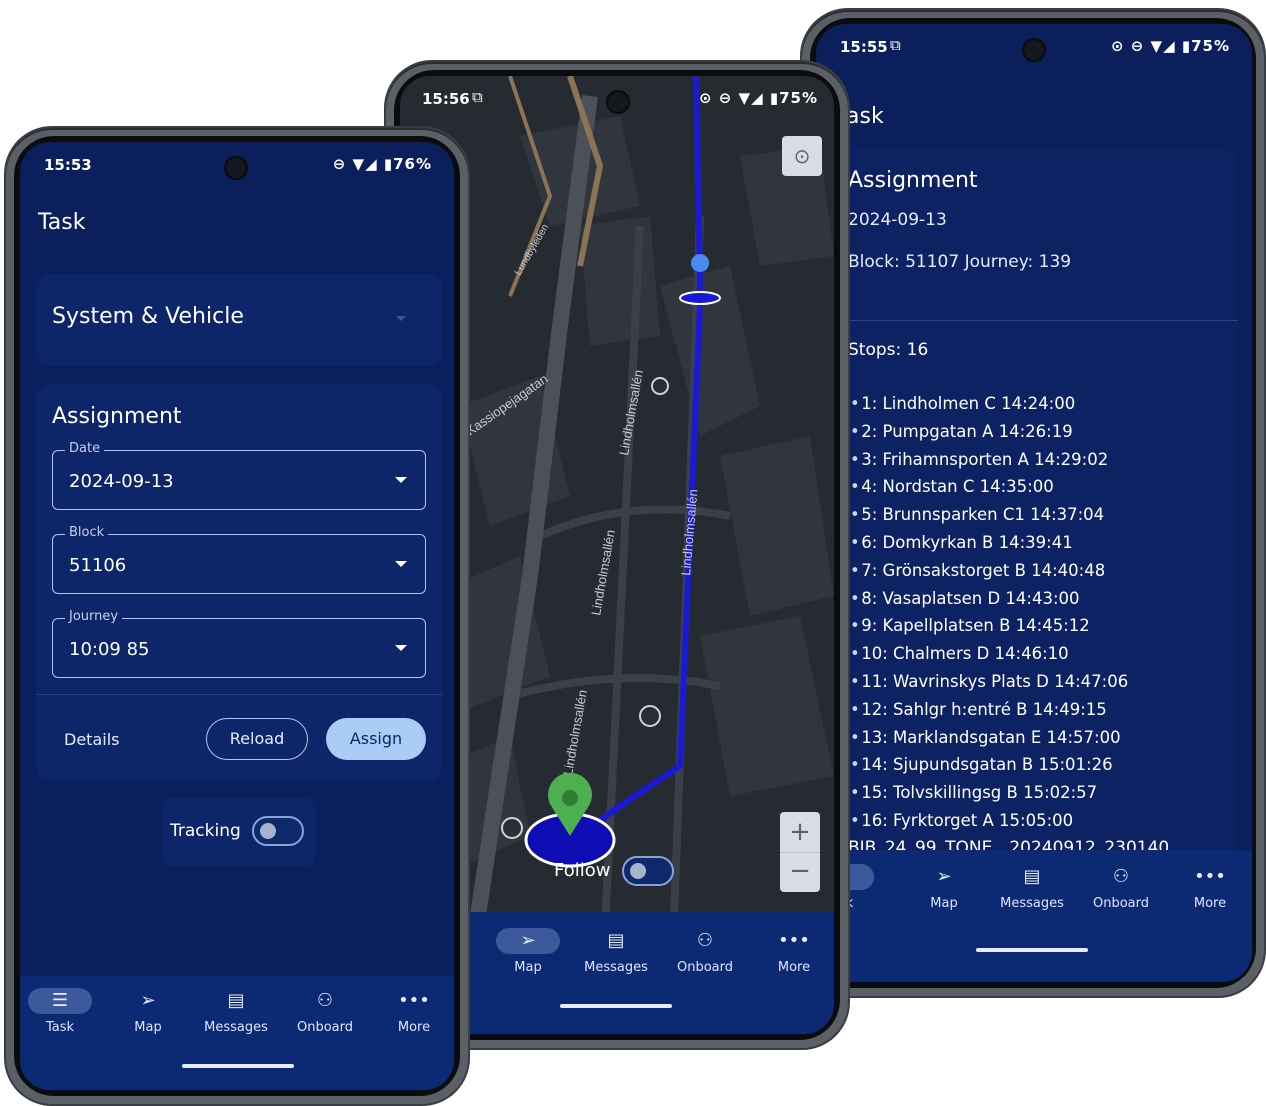 The image size is (1266, 1106). Describe the element at coordinates (278, 831) in the screenshot. I see `tracking-toggle` at that location.